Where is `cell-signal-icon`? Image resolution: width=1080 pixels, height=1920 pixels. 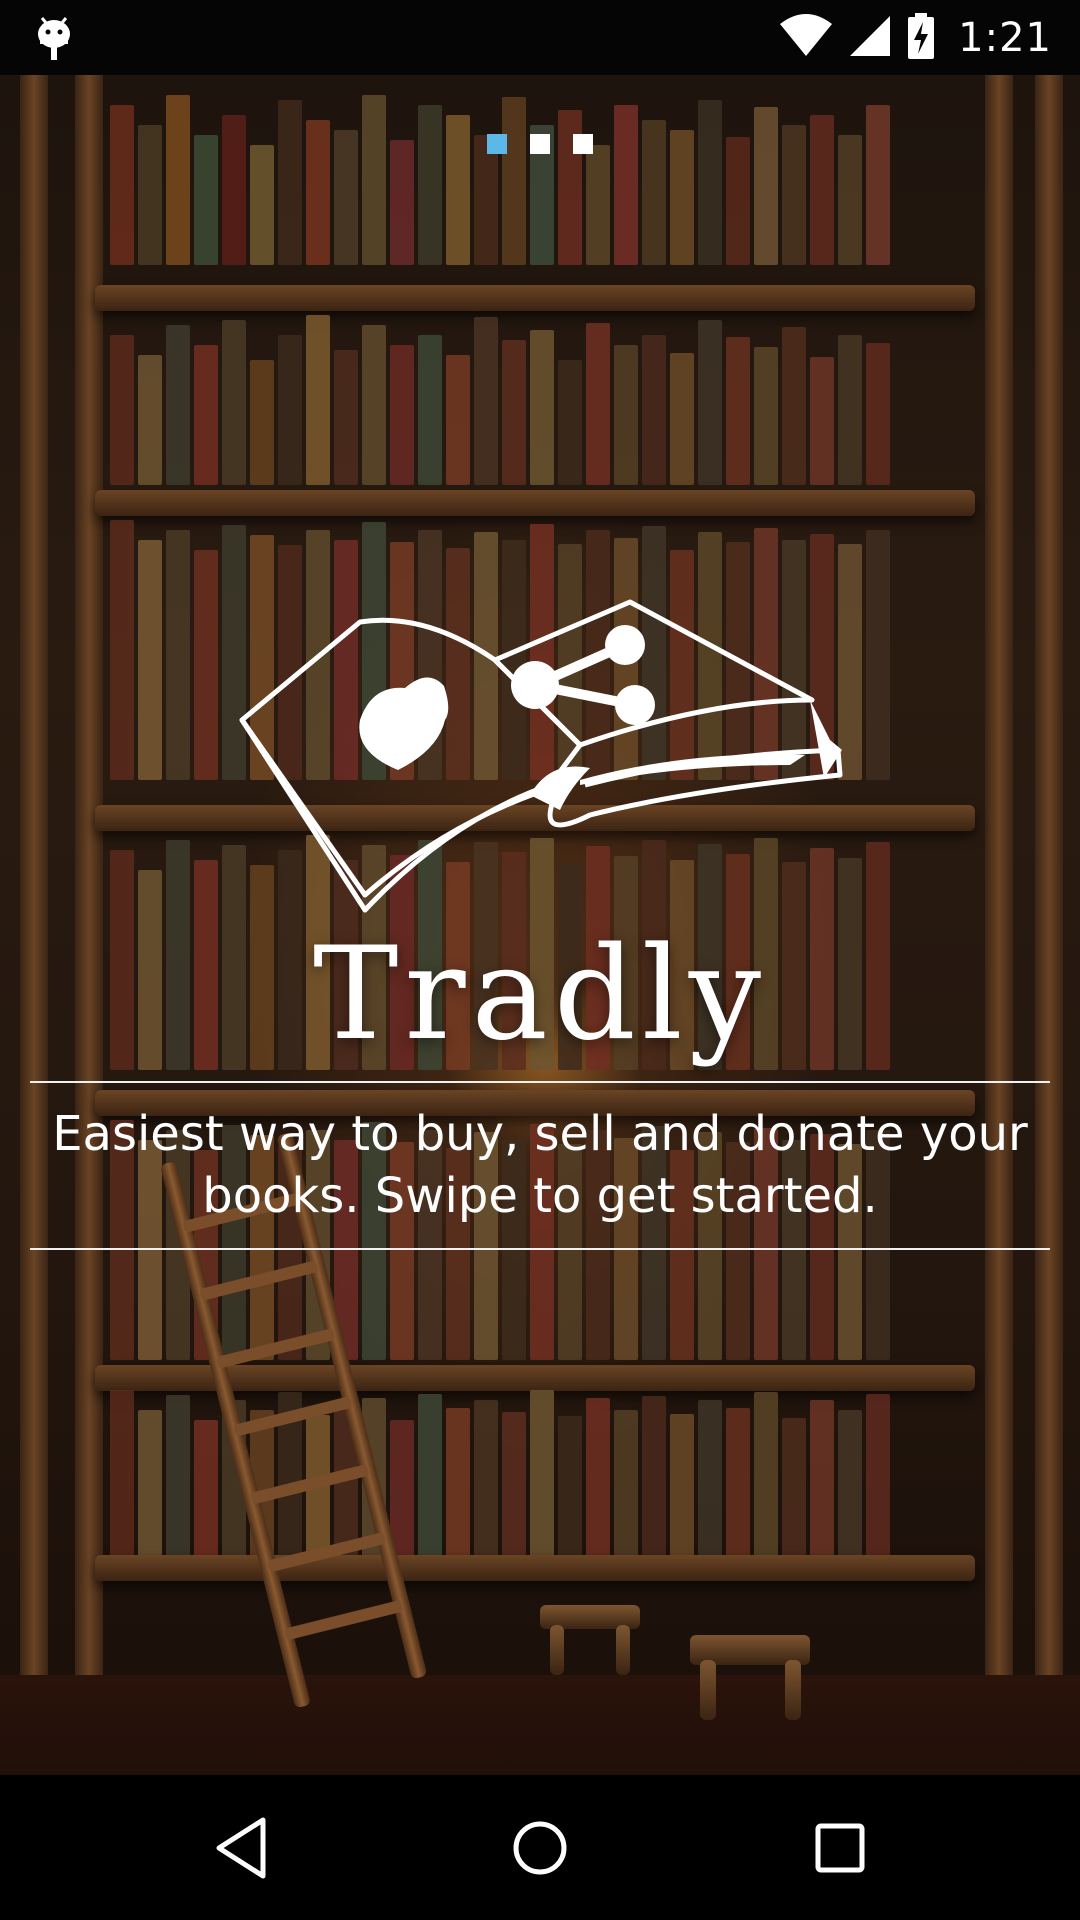 cell-signal-icon is located at coordinates (870, 38).